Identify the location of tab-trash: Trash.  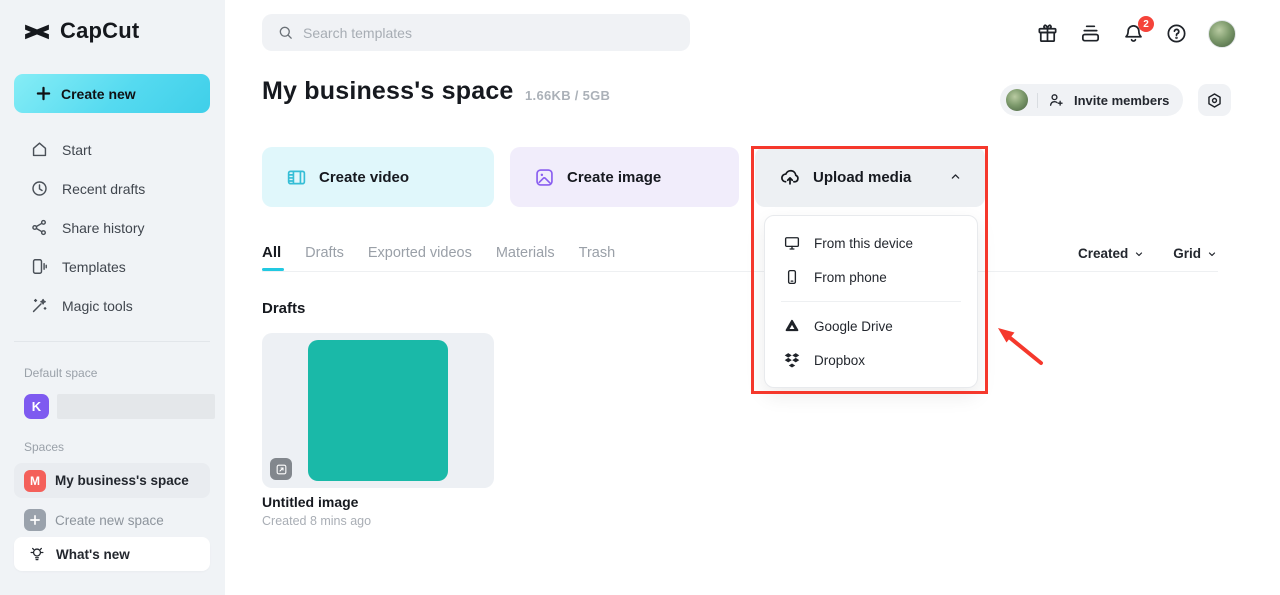
(597, 258).